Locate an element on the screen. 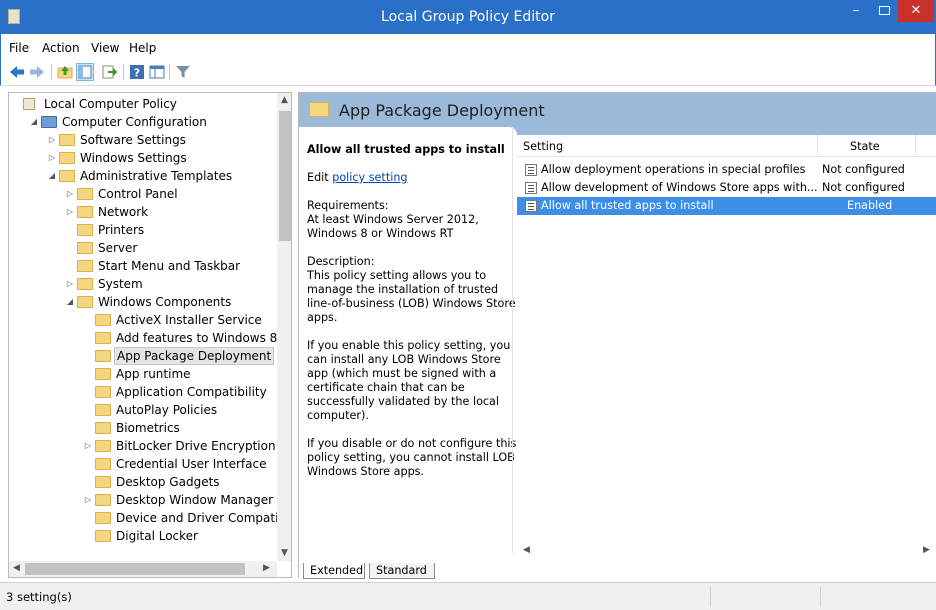 The height and width of the screenshot is (610, 936). policy-setting-link: policy setting is located at coordinates (369, 177).